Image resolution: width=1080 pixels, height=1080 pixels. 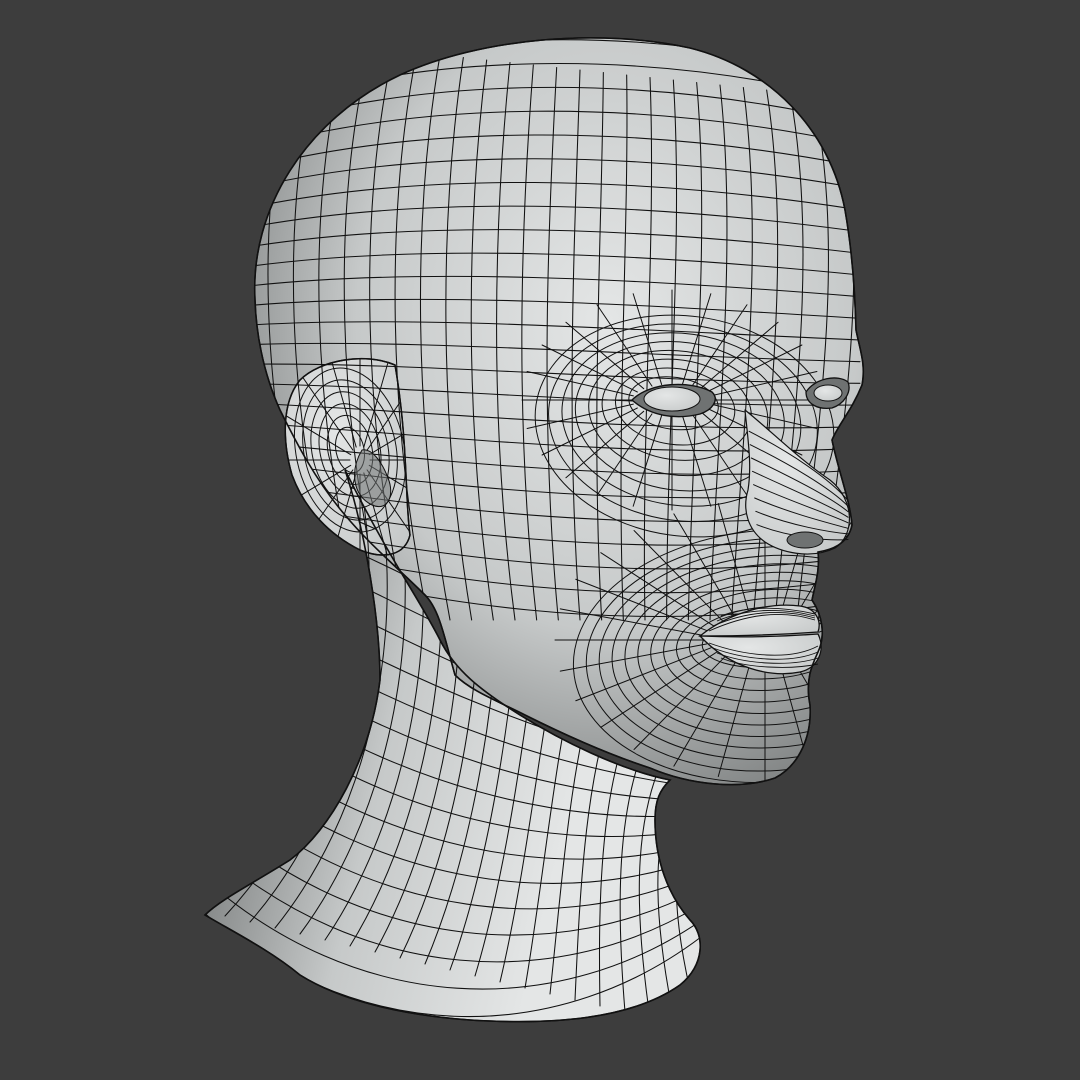 I want to click on left-eyeball, so click(x=828, y=393).